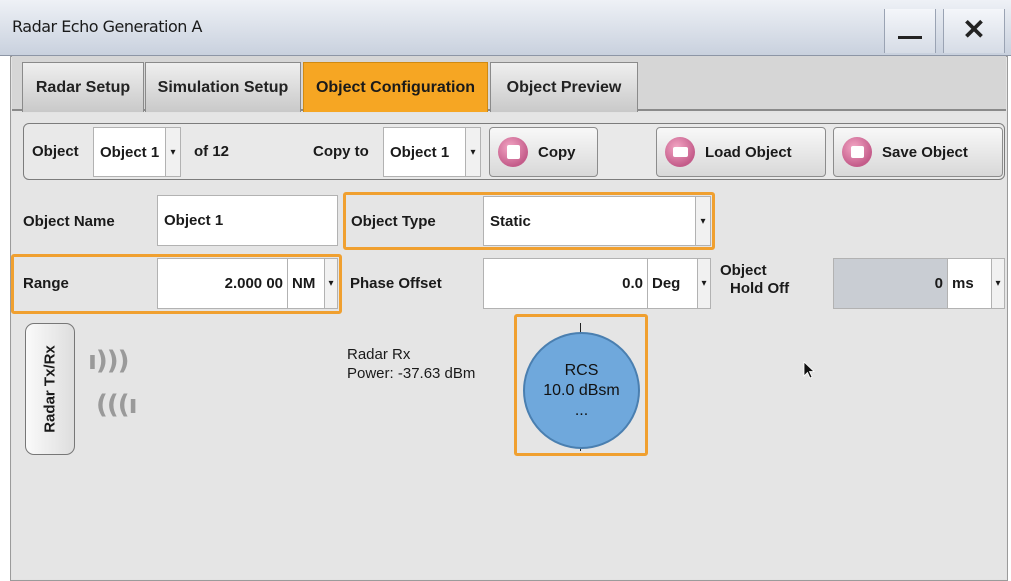 The width and height of the screenshot is (1011, 581). I want to click on close-icon: ✕, so click(974, 29).